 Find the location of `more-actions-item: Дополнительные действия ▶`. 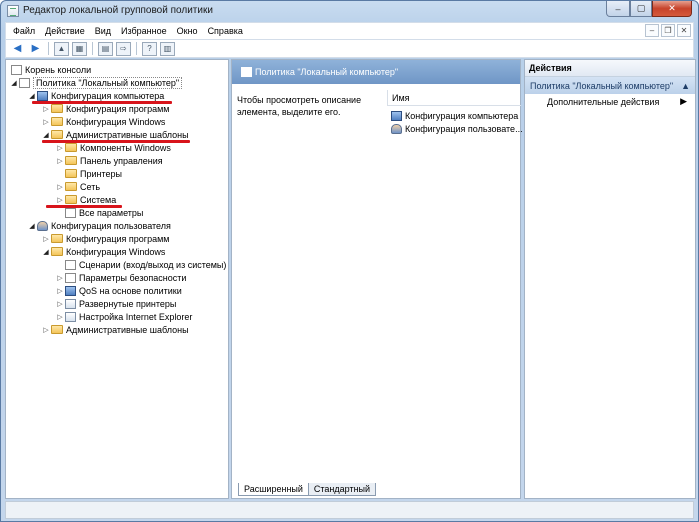

more-actions-item: Дополнительные действия ▶ is located at coordinates (610, 101).